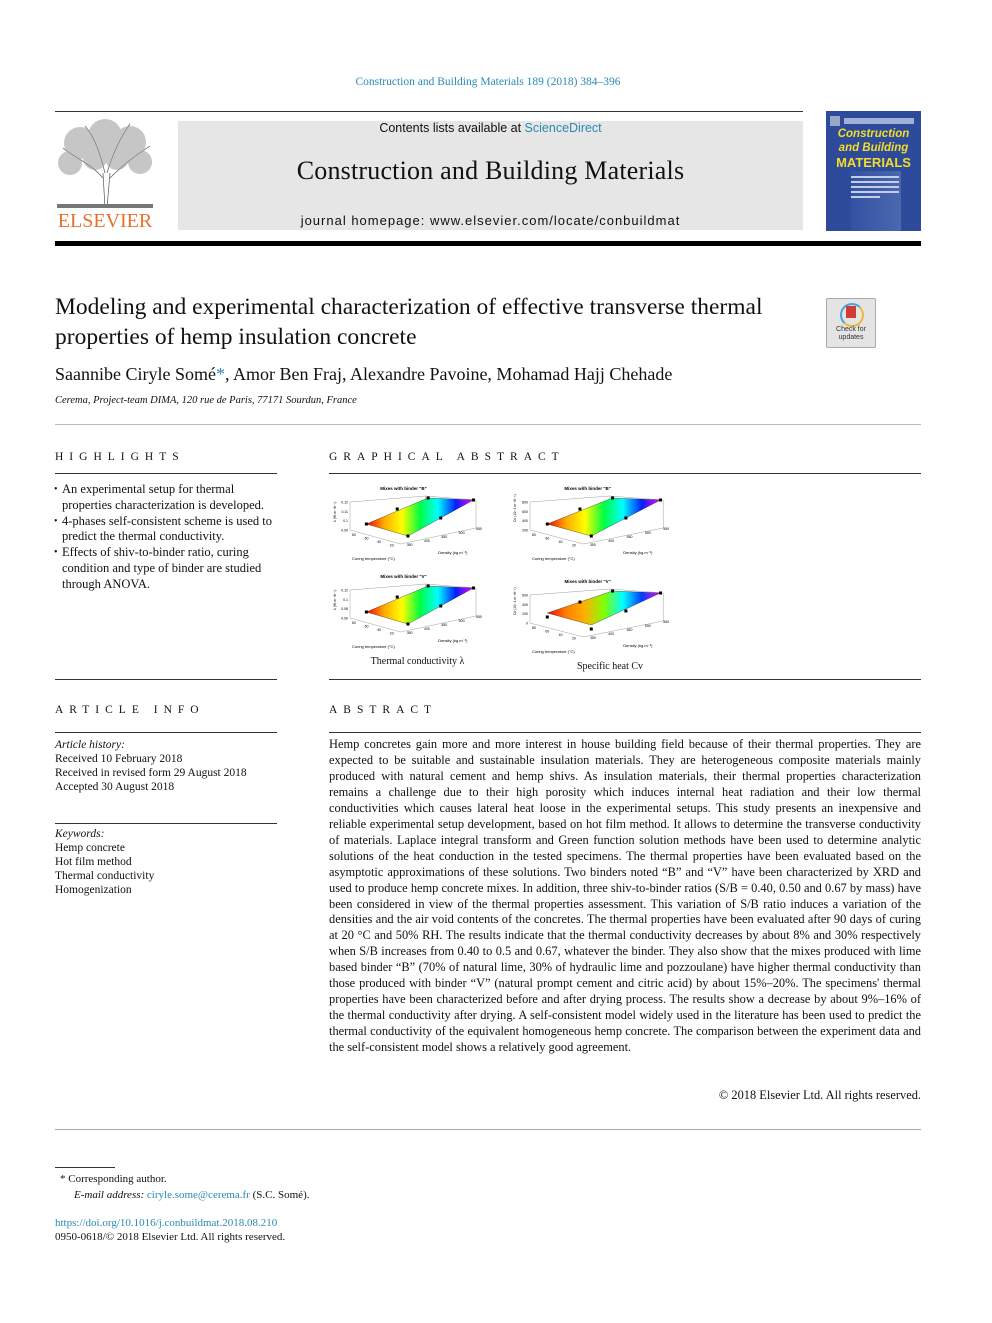 This screenshot has height=1323, width=992. I want to click on chart-z-tick: 0.06, so click(344, 619).